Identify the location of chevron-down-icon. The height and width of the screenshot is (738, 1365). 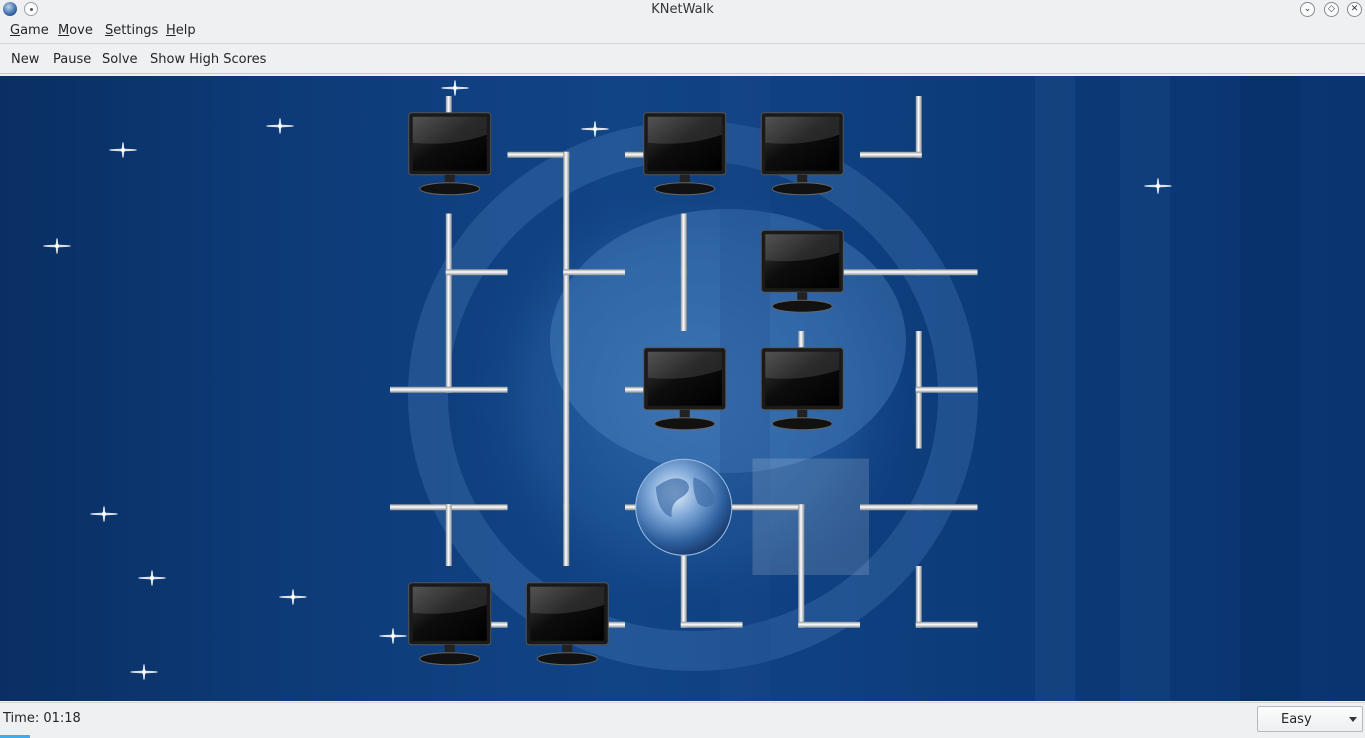
(1353, 719).